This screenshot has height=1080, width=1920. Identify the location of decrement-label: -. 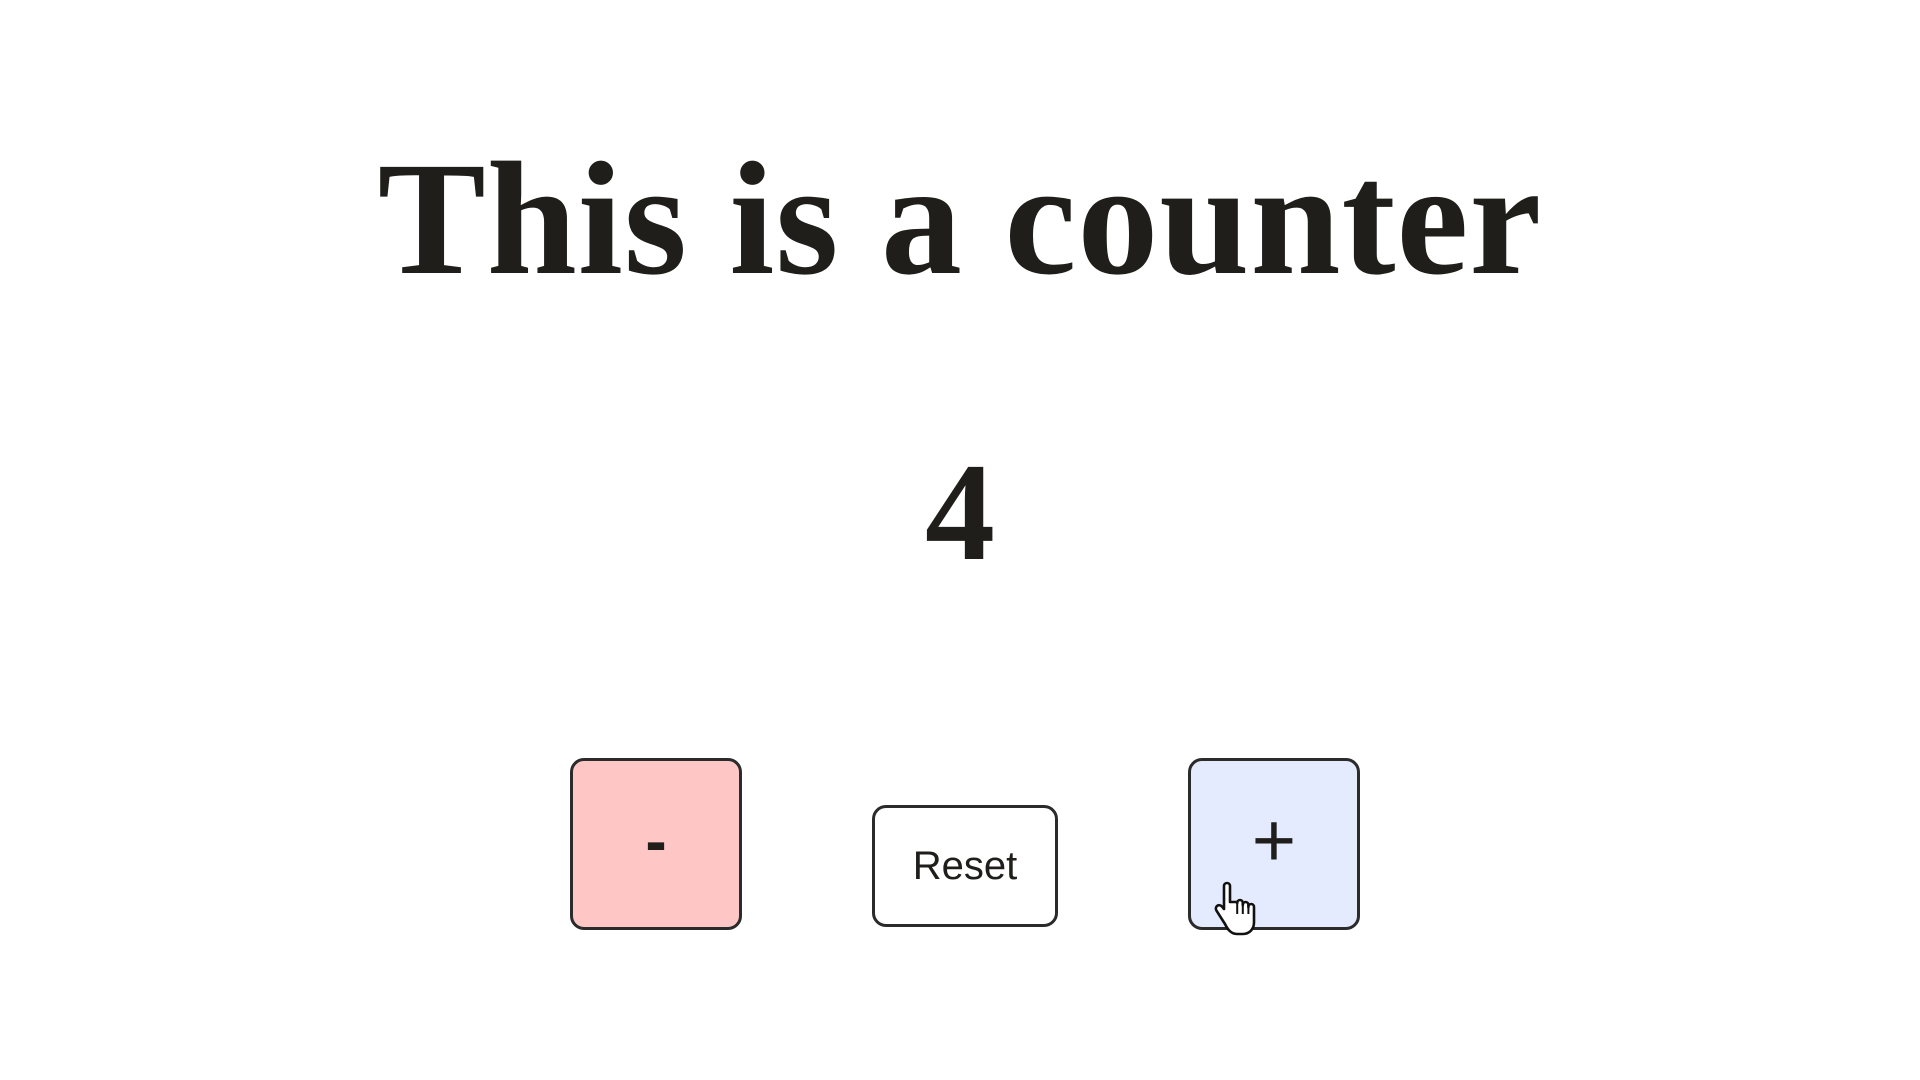
(656, 841).